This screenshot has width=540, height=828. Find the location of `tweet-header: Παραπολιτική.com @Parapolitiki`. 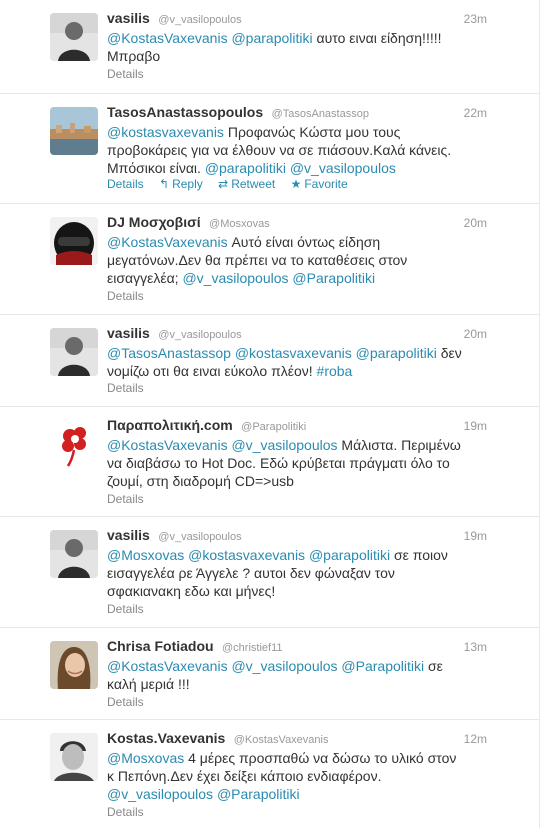

tweet-header: Παραπολιτική.com @Parapolitiki is located at coordinates (297, 426).